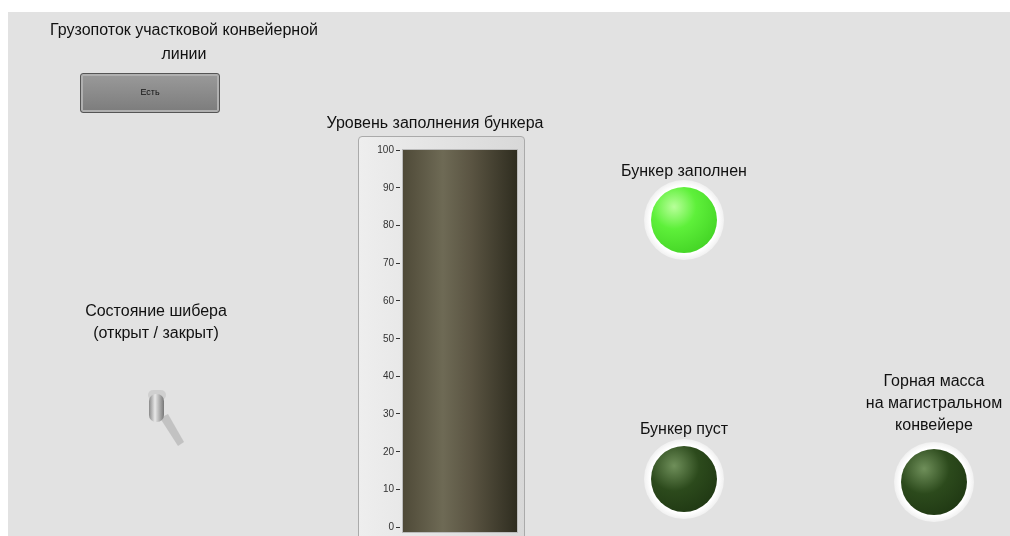  I want to click on scale-label: 50, so click(388, 338).